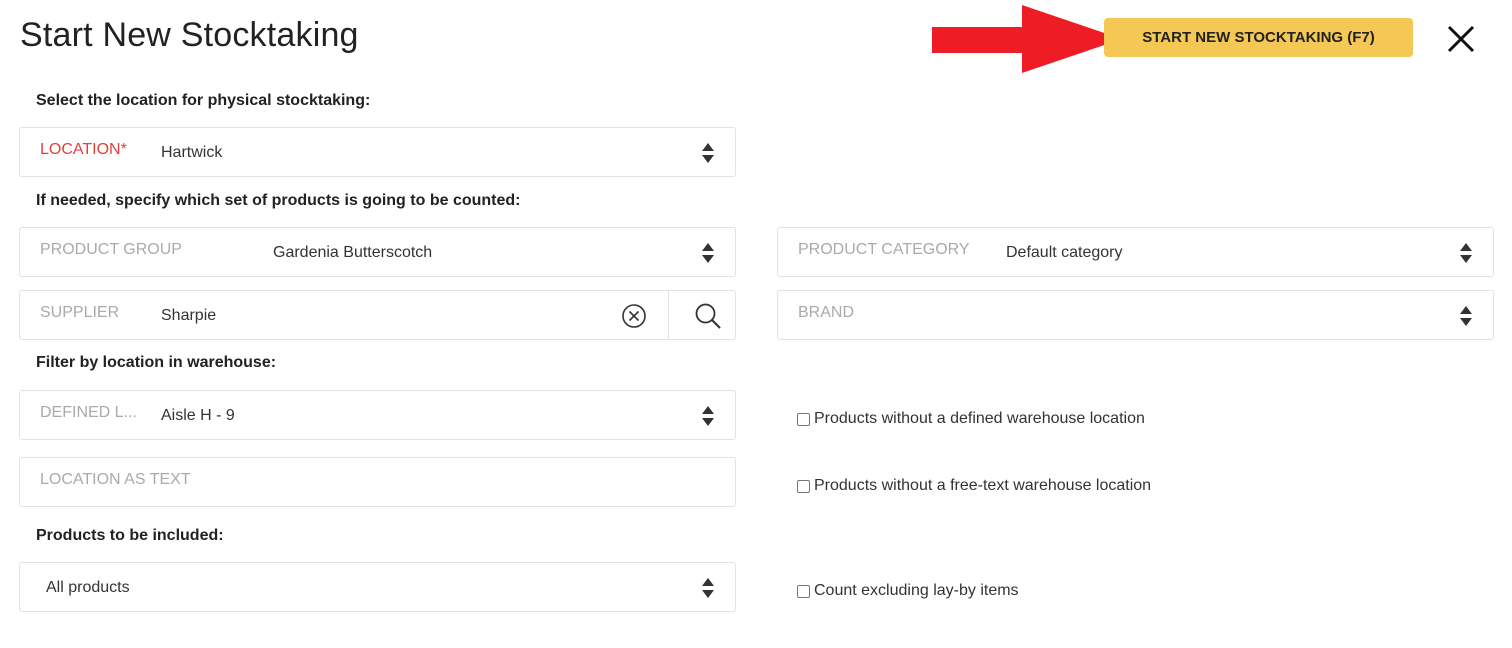  What do you see at coordinates (916, 590) in the screenshot?
I see `exclude-layby-label: Count excluding lay-by items` at bounding box center [916, 590].